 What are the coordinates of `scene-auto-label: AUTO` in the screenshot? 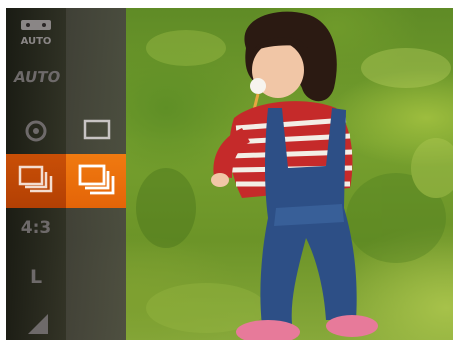 It's located at (36, 41).